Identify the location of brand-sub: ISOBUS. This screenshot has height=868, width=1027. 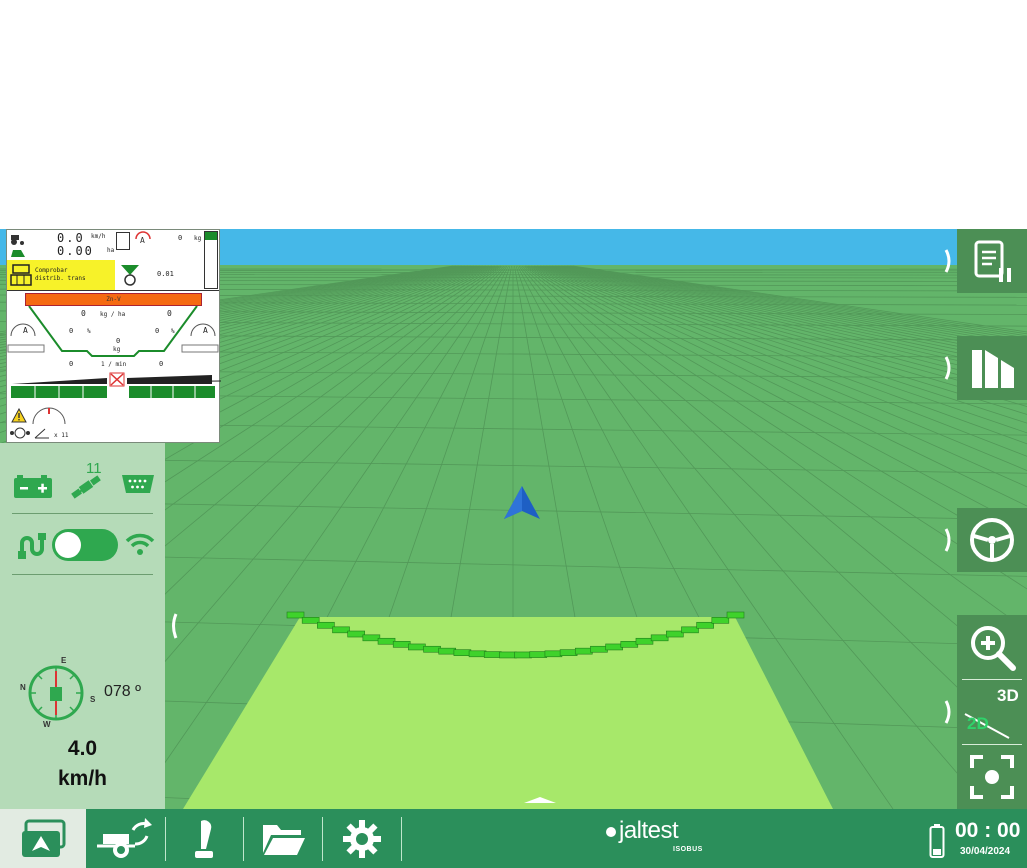
(688, 849).